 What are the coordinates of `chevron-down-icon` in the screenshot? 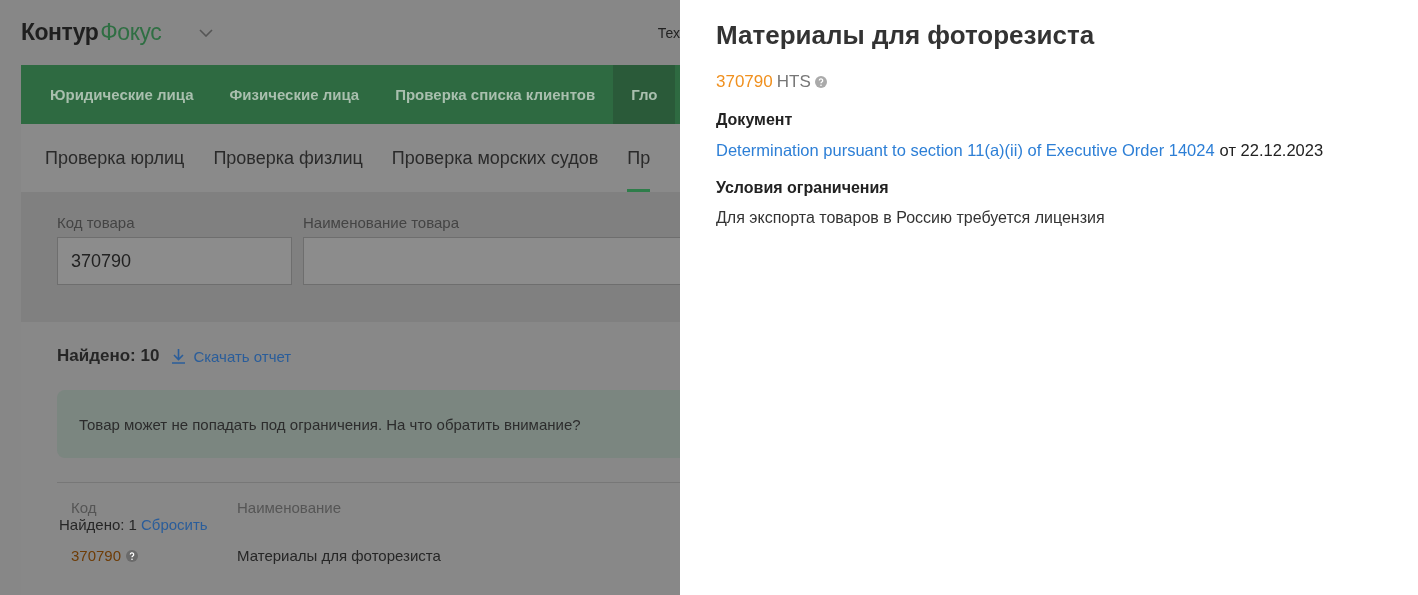 It's located at (206, 32).